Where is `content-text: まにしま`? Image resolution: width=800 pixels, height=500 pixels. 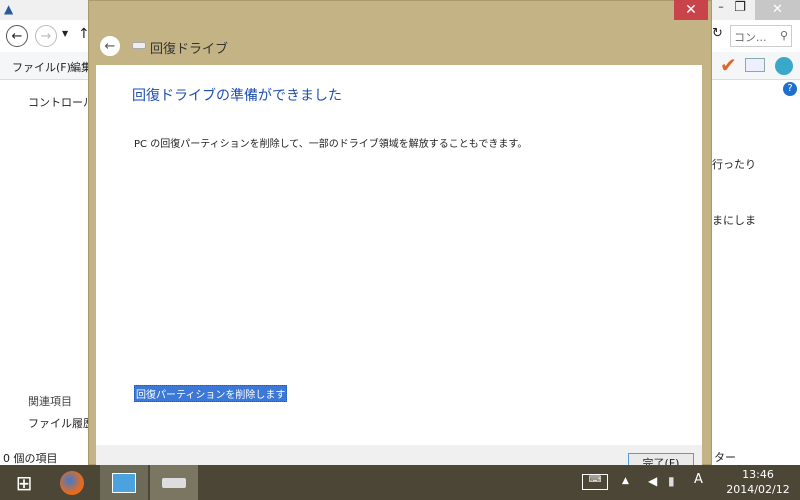
content-text: まにしま is located at coordinates (734, 220).